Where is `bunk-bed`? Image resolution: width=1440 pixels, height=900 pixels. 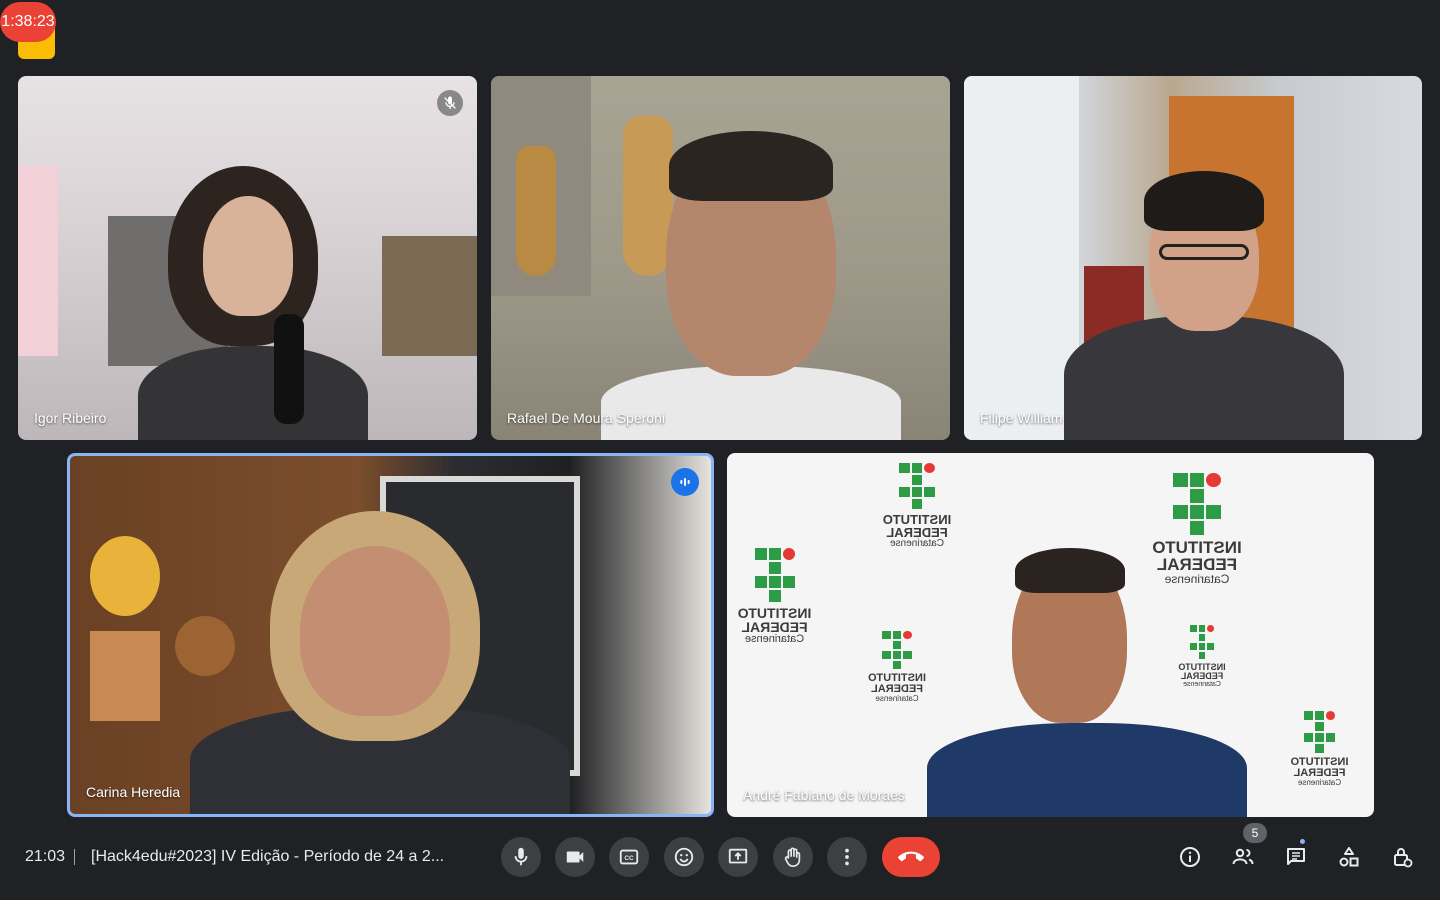
bunk-bed is located at coordinates (429, 296).